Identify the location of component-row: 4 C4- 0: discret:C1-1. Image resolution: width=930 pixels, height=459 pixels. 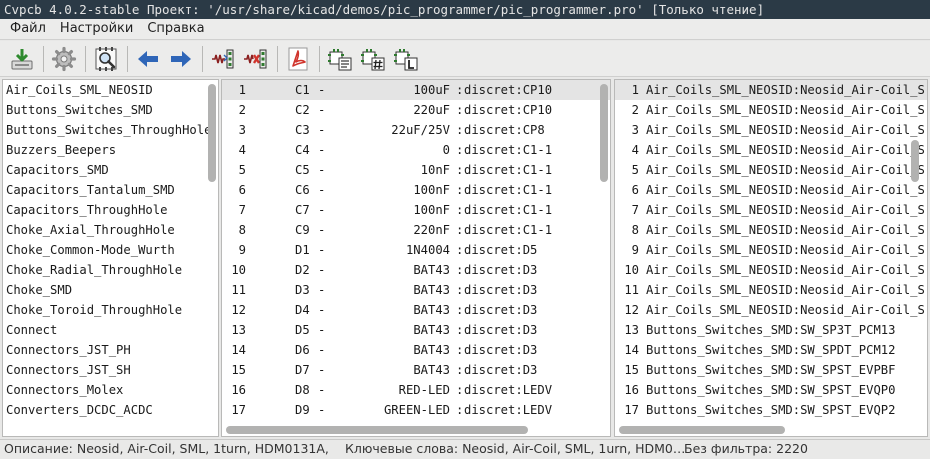
(416, 150).